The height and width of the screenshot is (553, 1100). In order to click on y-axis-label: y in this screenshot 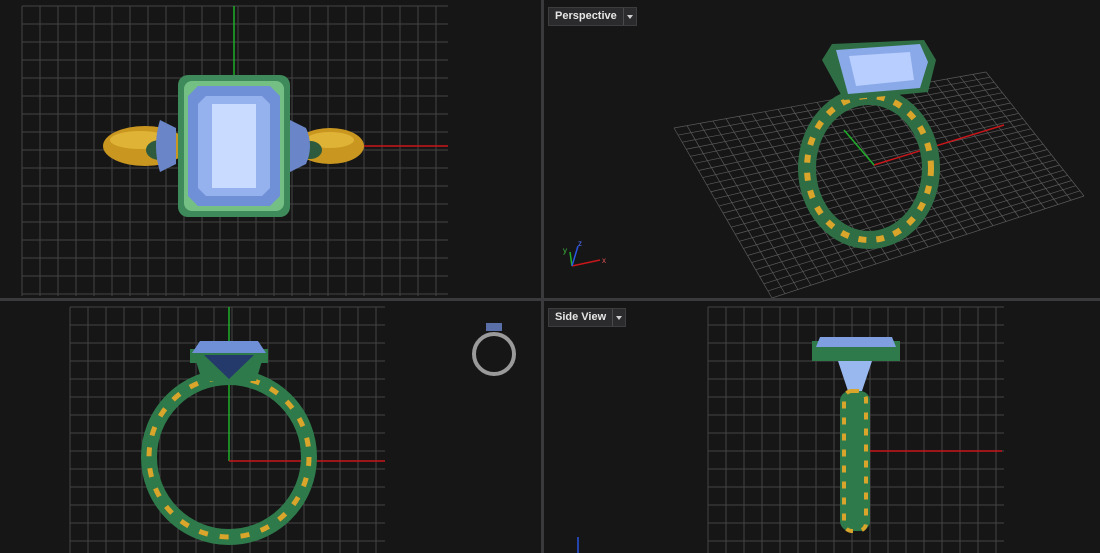, I will do `click(565, 250)`.